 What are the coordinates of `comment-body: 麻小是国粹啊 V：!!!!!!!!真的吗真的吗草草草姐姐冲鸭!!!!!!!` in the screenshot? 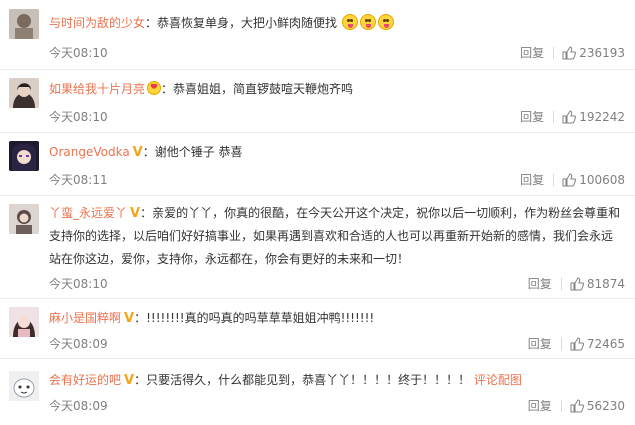 It's located at (337, 318).